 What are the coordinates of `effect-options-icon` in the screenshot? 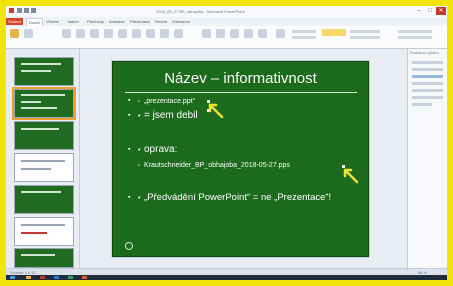 It's located at (280, 33).